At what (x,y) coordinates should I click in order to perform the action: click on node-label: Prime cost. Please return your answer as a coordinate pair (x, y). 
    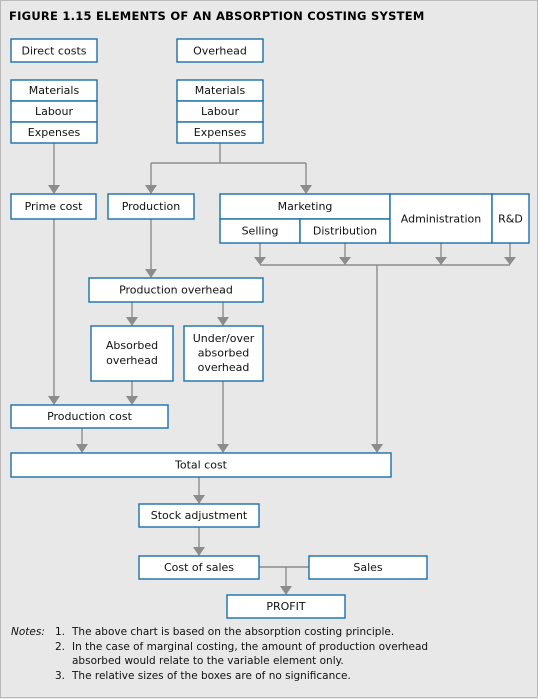
    Looking at the image, I should click on (54, 206).